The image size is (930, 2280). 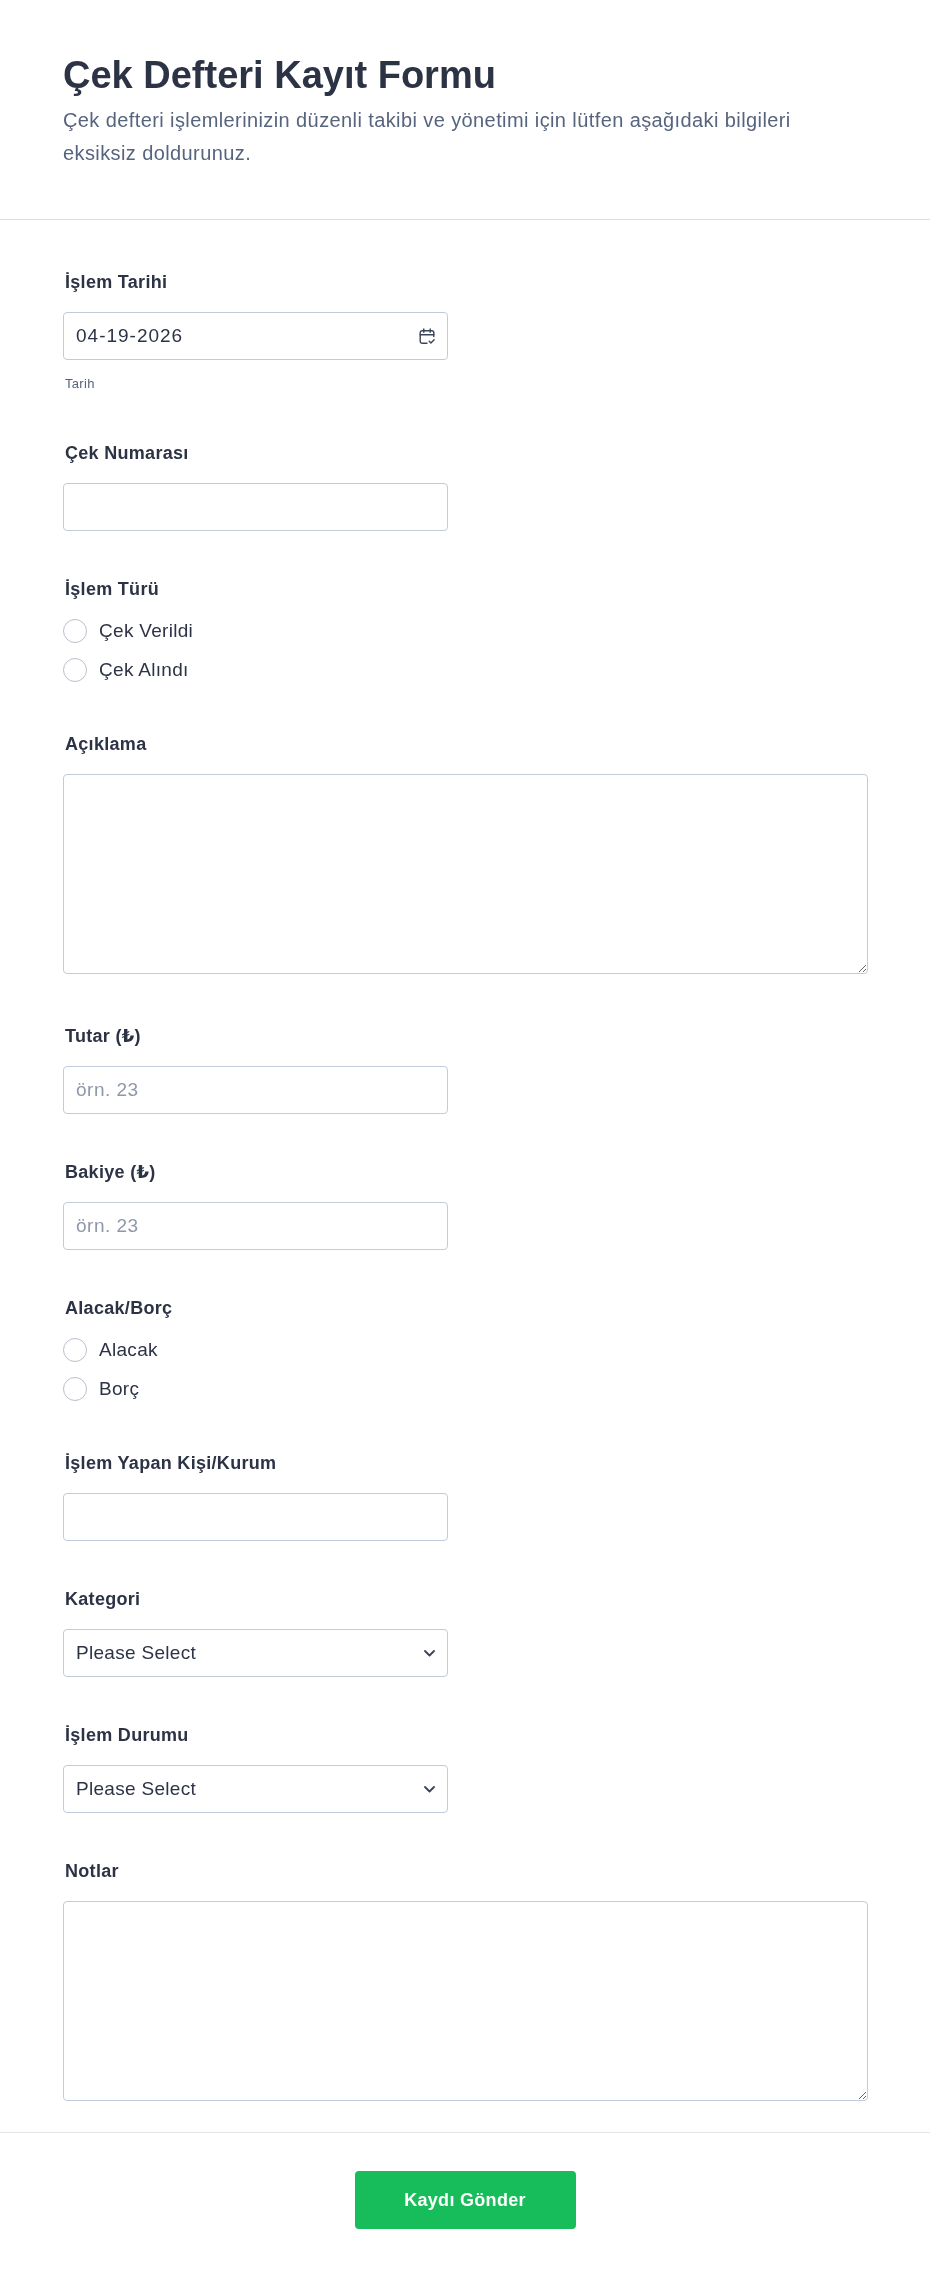 What do you see at coordinates (146, 631) in the screenshot?
I see `radio-label: Çek Verildi` at bounding box center [146, 631].